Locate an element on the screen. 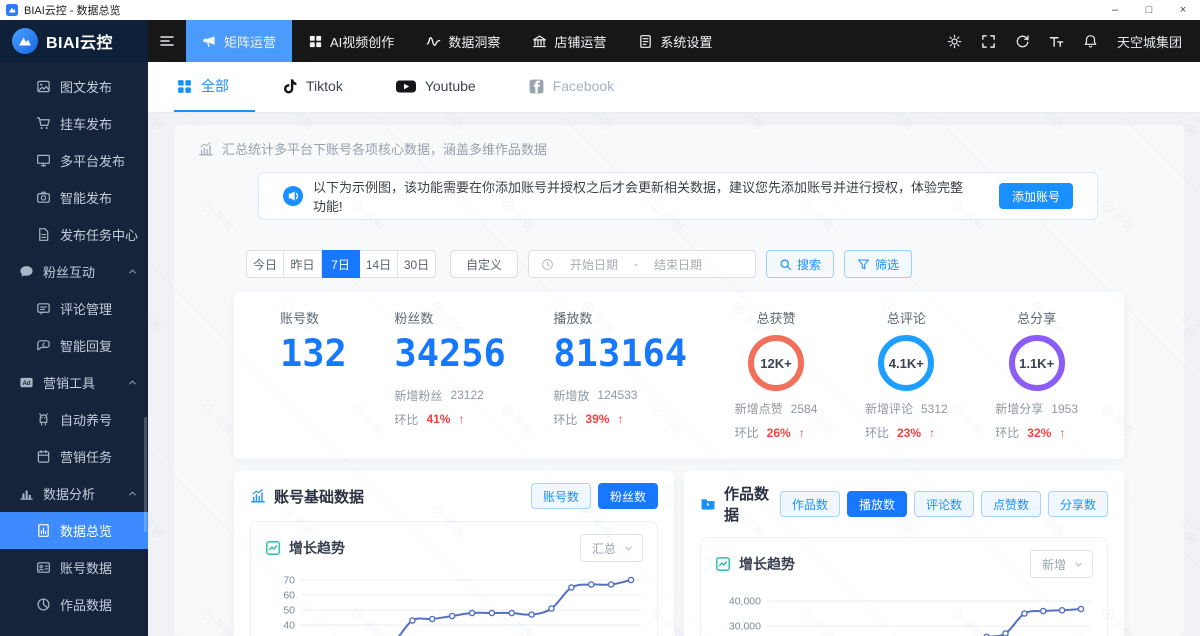 Image resolution: width=1200 pixels, height=636 pixels. sidebar-item-account-data: 账号数据 is located at coordinates (74, 567).